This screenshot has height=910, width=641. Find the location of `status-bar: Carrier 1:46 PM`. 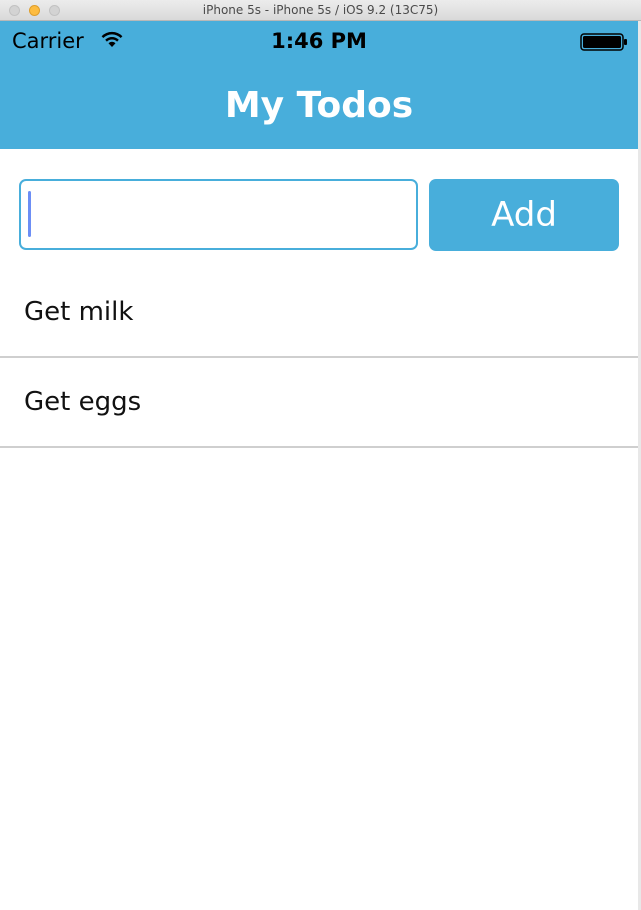

status-bar: Carrier 1:46 PM is located at coordinates (319, 41).